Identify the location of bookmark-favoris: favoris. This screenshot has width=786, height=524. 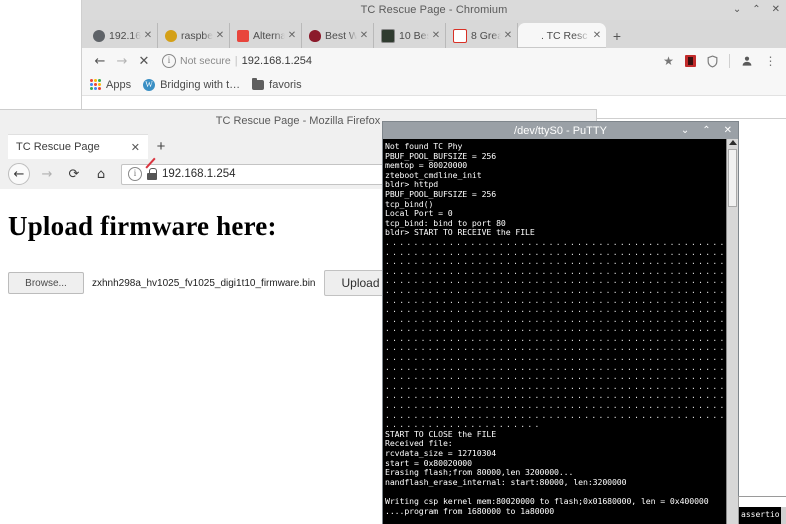
(277, 84).